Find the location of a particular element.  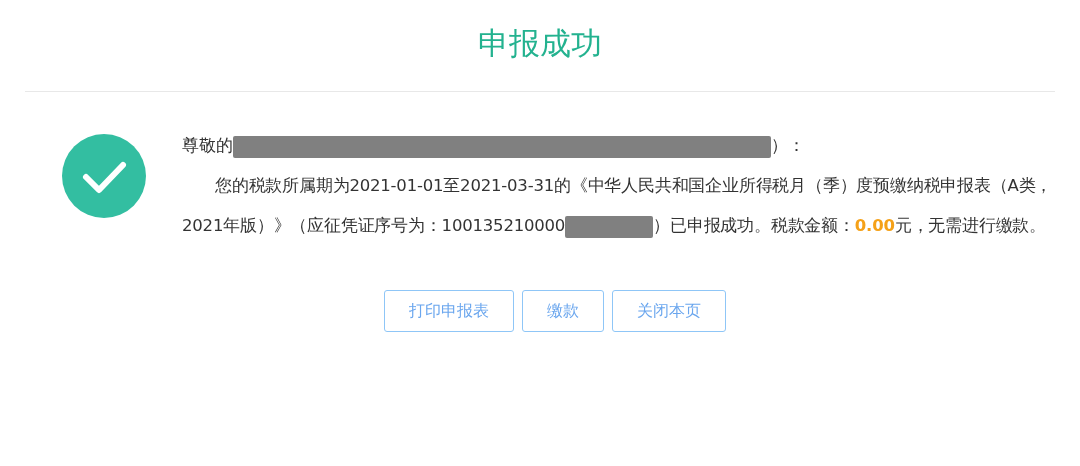

action-button: 缴款 is located at coordinates (563, 311).